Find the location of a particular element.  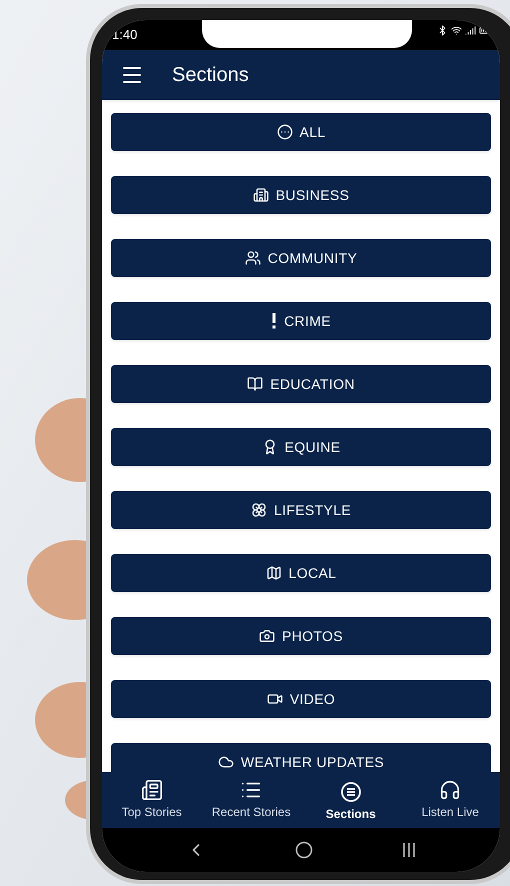

section-button: EDUCATION is located at coordinates (301, 384).